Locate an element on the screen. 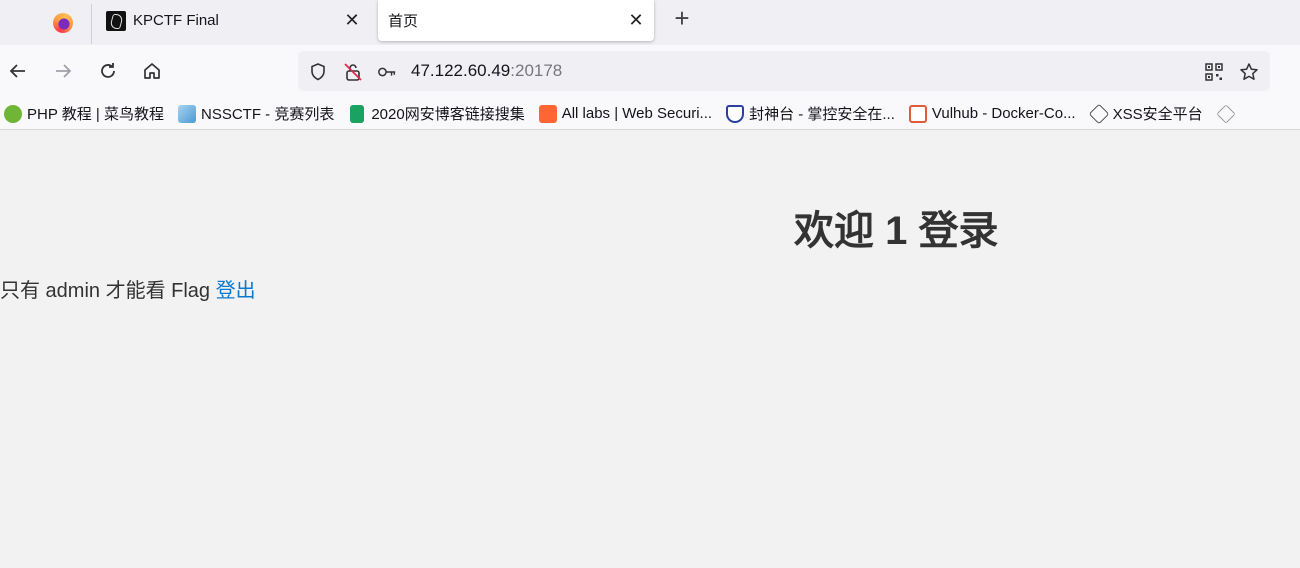 Image resolution: width=1300 pixels, height=568 pixels. tab-title: KPCTF Final is located at coordinates (176, 20).